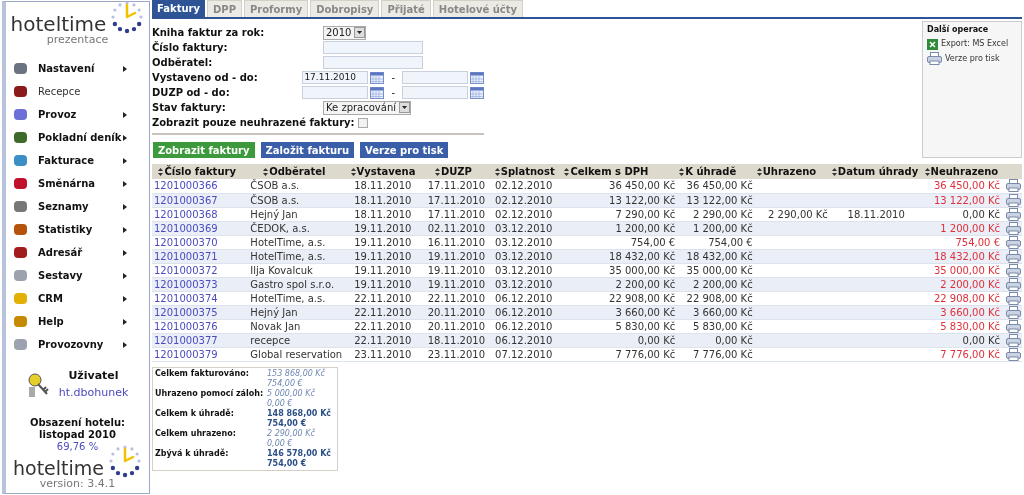 This screenshot has width=1024, height=495. I want to click on table-cell: 35 000,00 Kč, so click(719, 270).